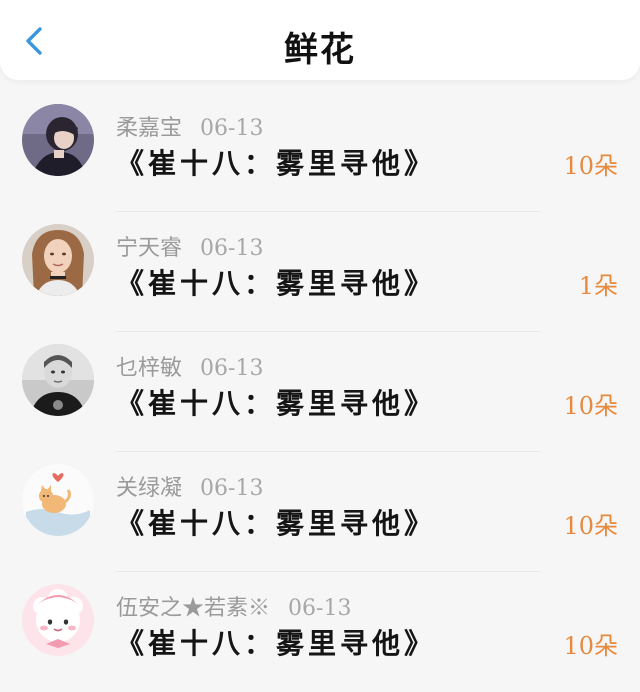  Describe the element at coordinates (598, 286) in the screenshot. I see `flower-count: 1朵` at that location.